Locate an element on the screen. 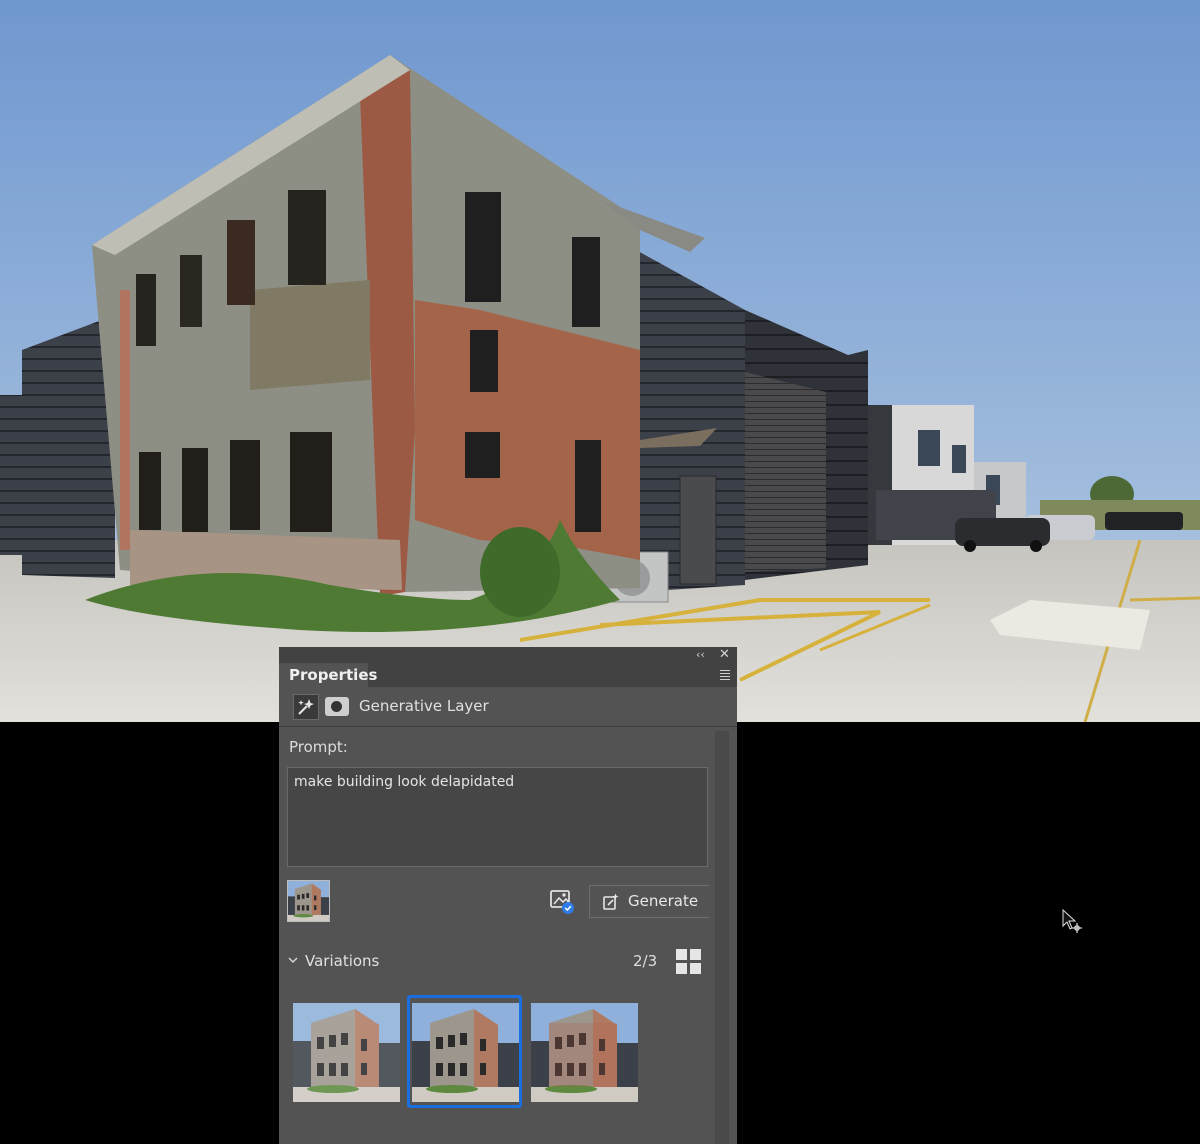 This screenshot has height=1144, width=1200. variations-label: Variations is located at coordinates (342, 961).